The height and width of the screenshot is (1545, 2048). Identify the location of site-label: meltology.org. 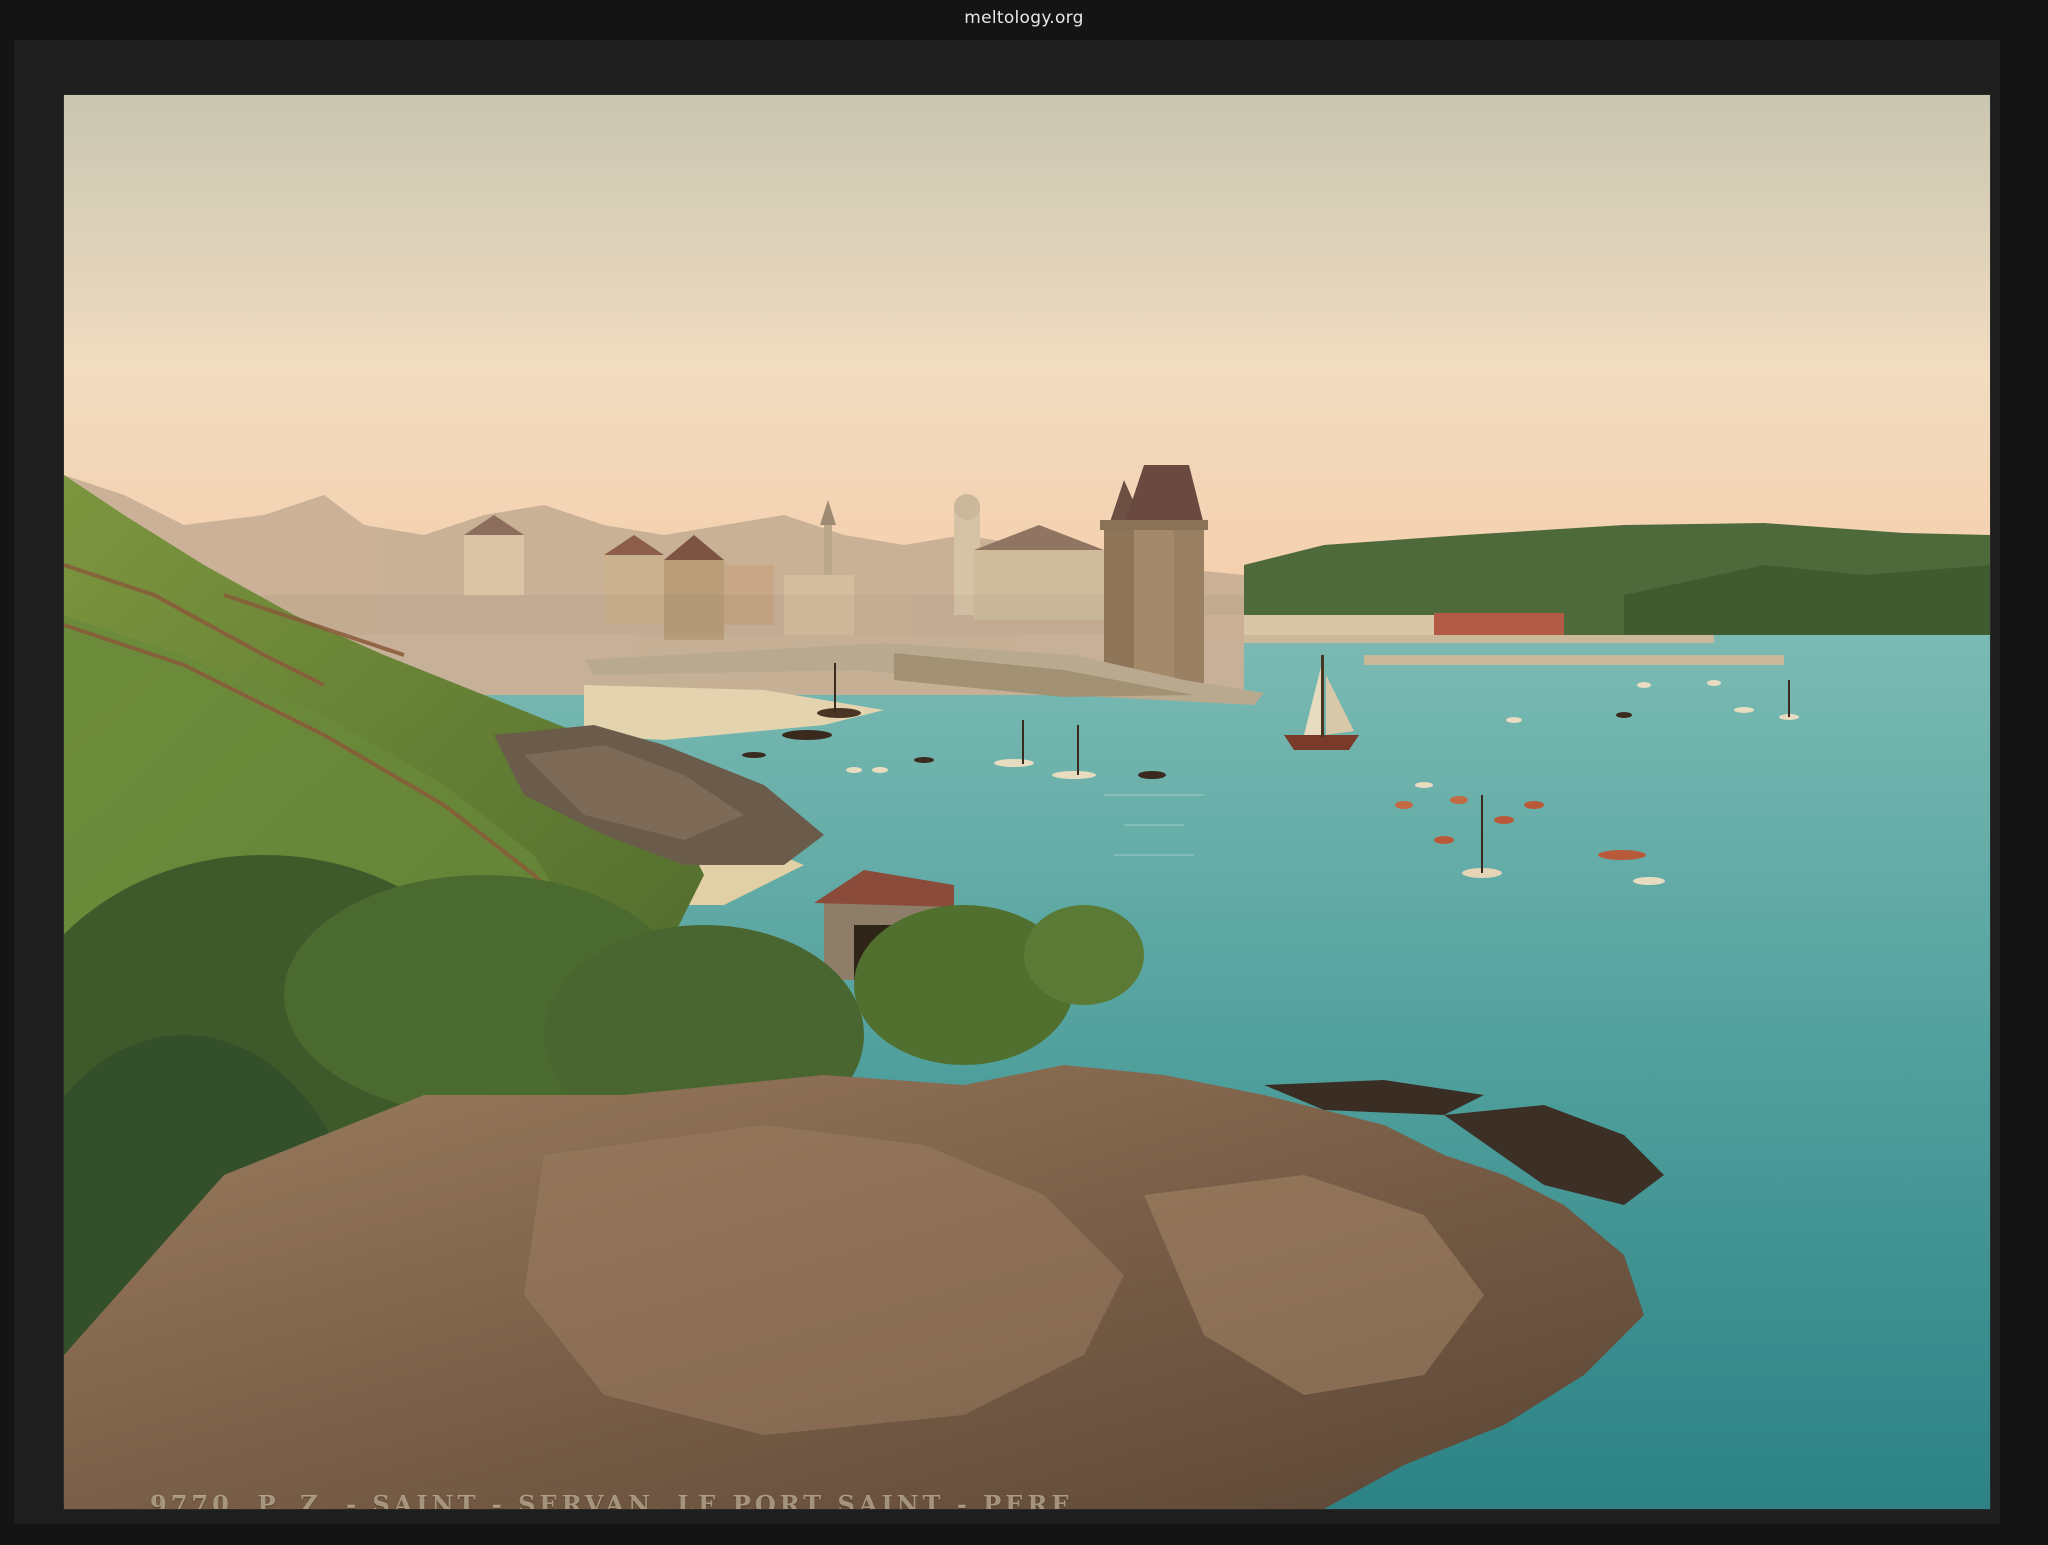
(1024, 18).